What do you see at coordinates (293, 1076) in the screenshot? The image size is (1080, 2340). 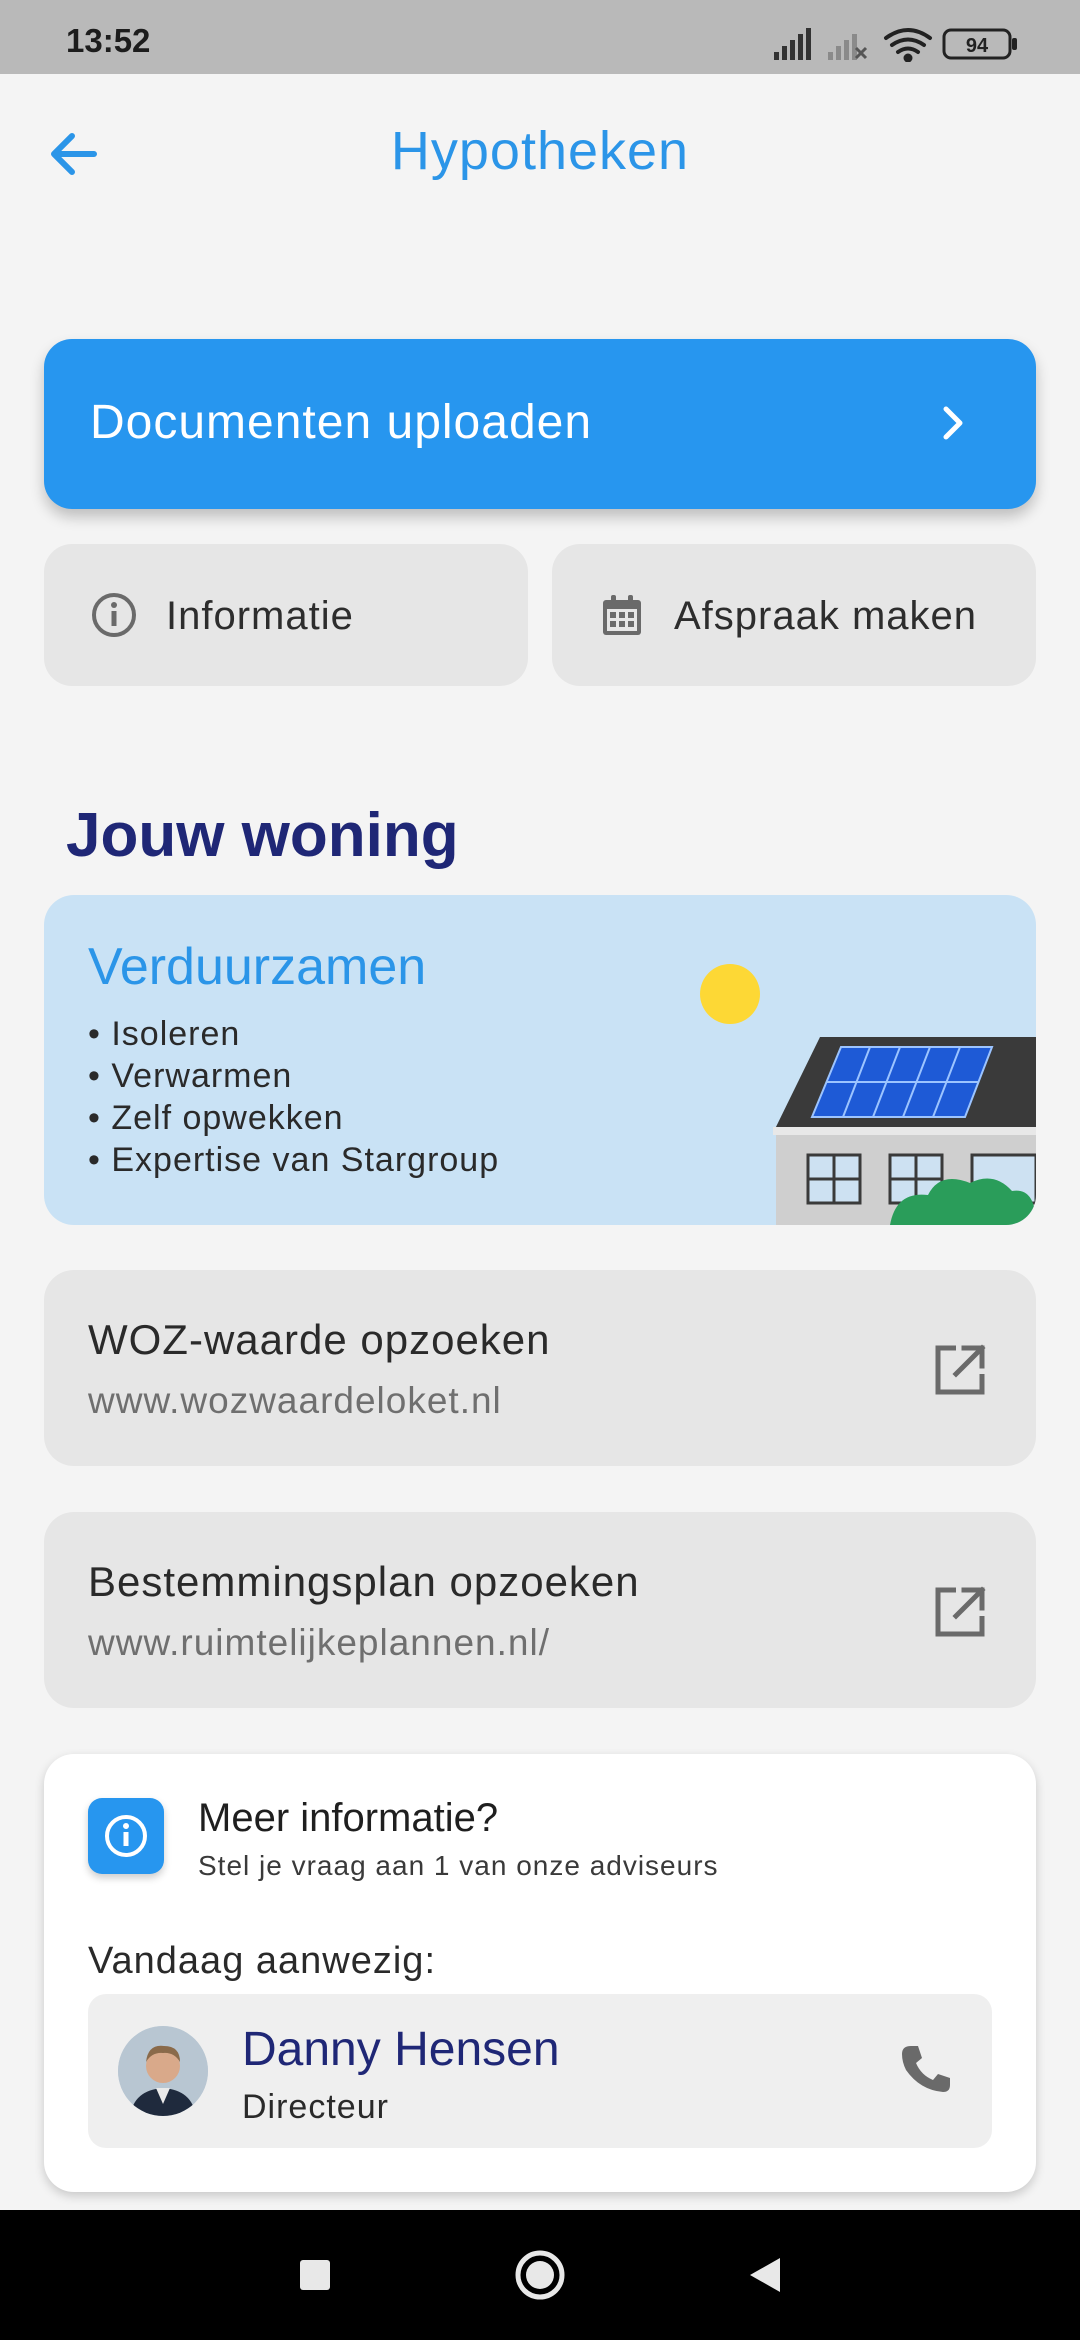 I see `list-item: Verwarmen` at bounding box center [293, 1076].